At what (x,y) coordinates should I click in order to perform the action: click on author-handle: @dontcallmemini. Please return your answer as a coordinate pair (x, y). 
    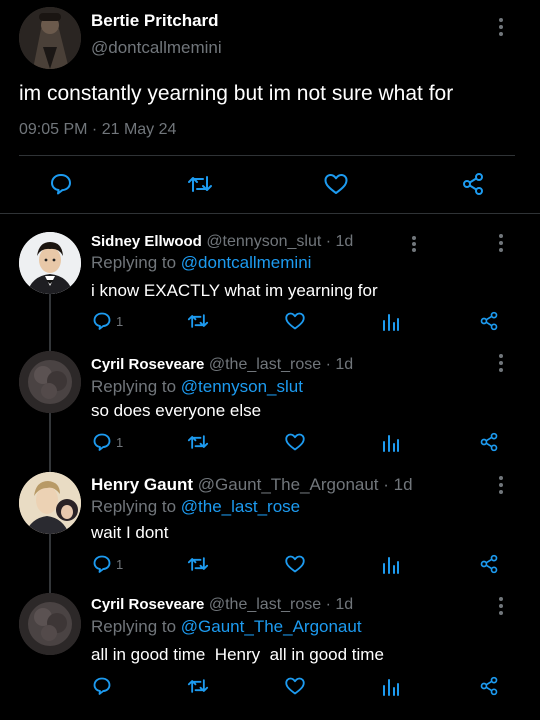
    Looking at the image, I should click on (156, 48).